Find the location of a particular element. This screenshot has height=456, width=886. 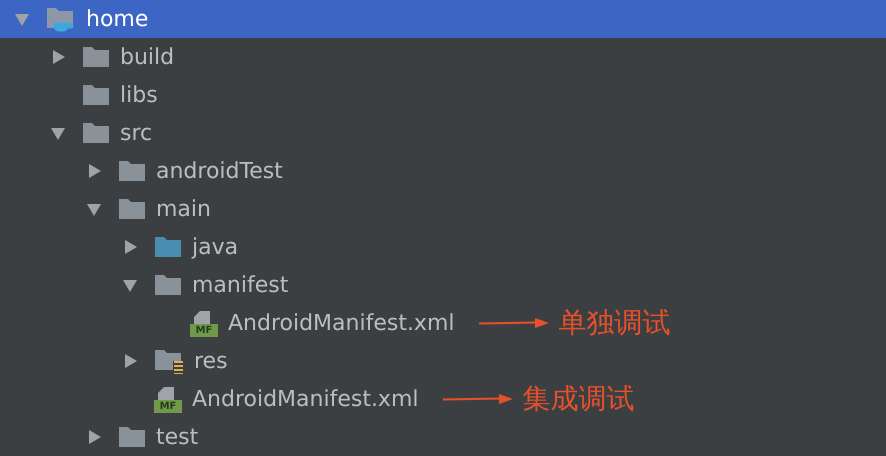

tree-item: libs is located at coordinates (443, 95).